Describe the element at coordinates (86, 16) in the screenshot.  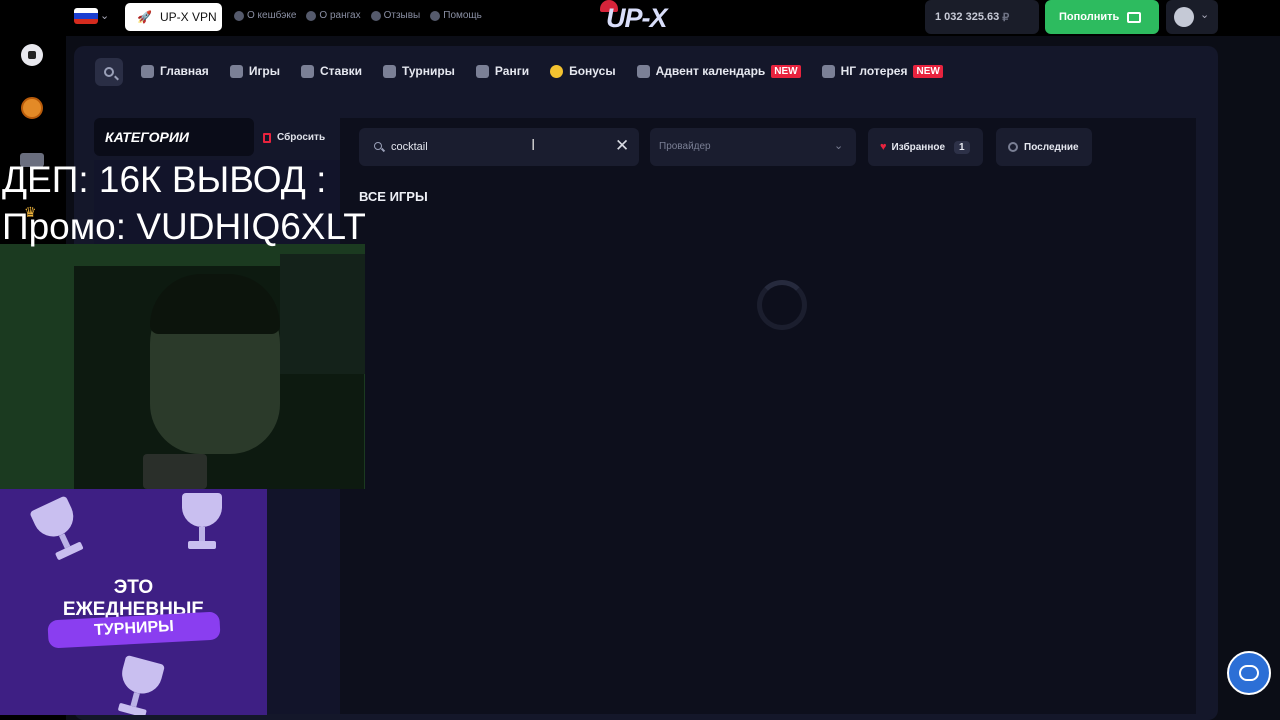
I see `language-flag-icon` at that location.